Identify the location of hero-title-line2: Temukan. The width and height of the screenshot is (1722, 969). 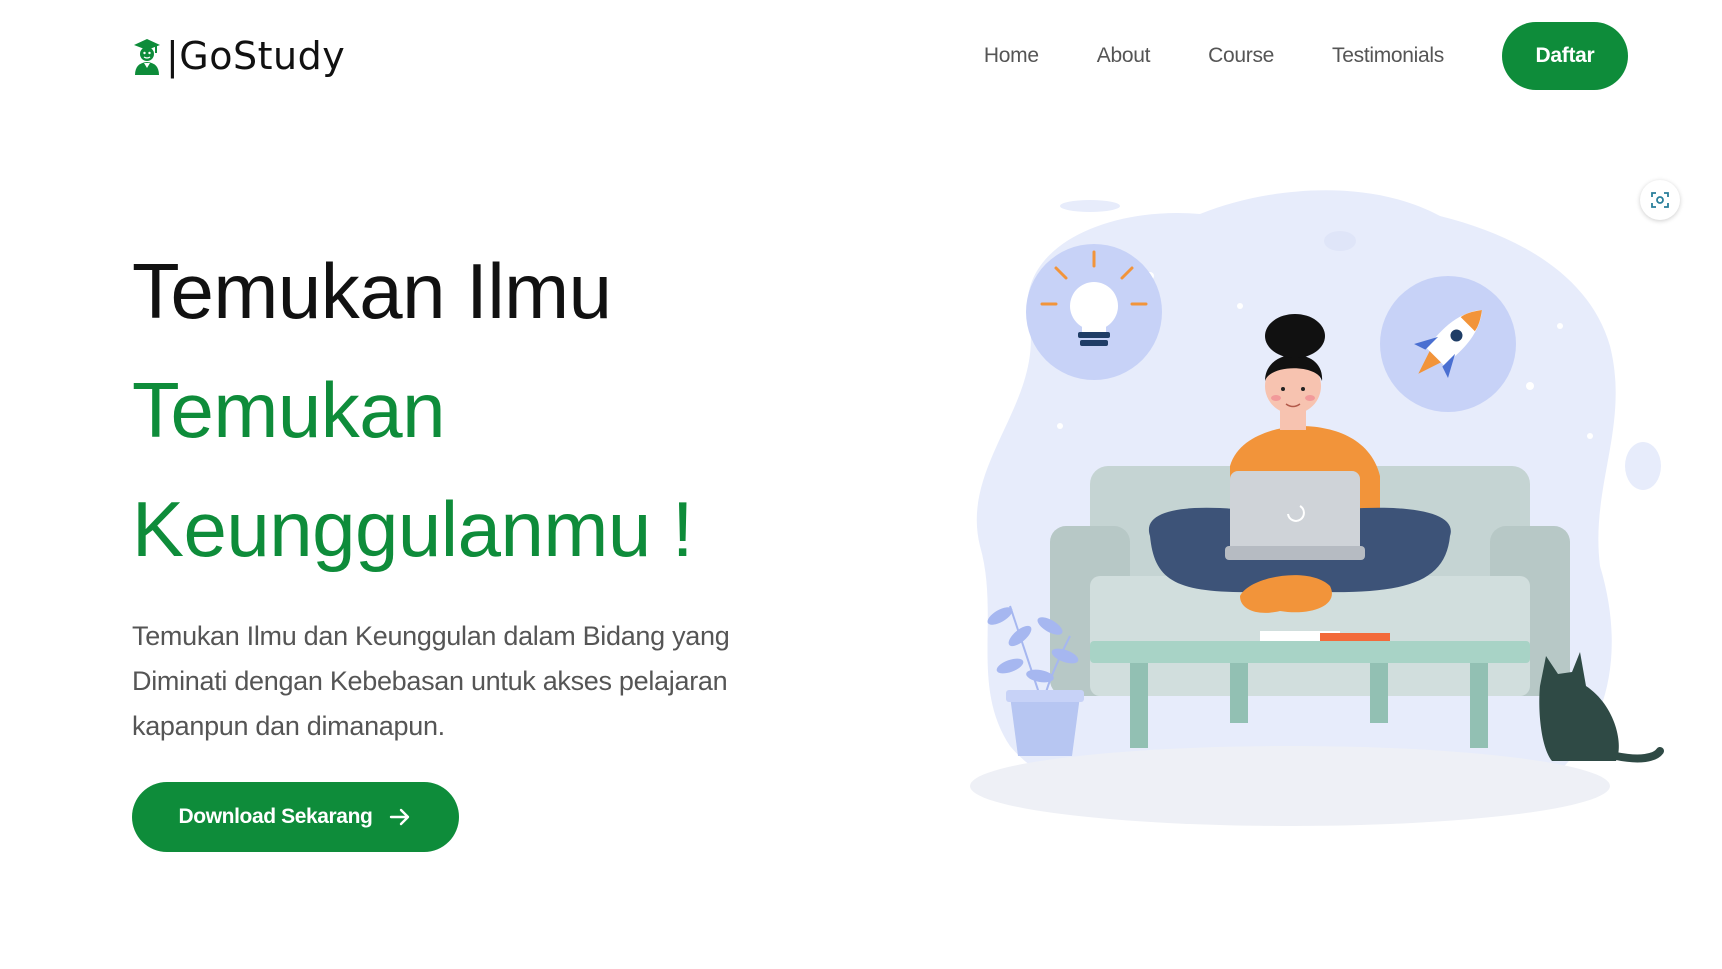
(289, 410).